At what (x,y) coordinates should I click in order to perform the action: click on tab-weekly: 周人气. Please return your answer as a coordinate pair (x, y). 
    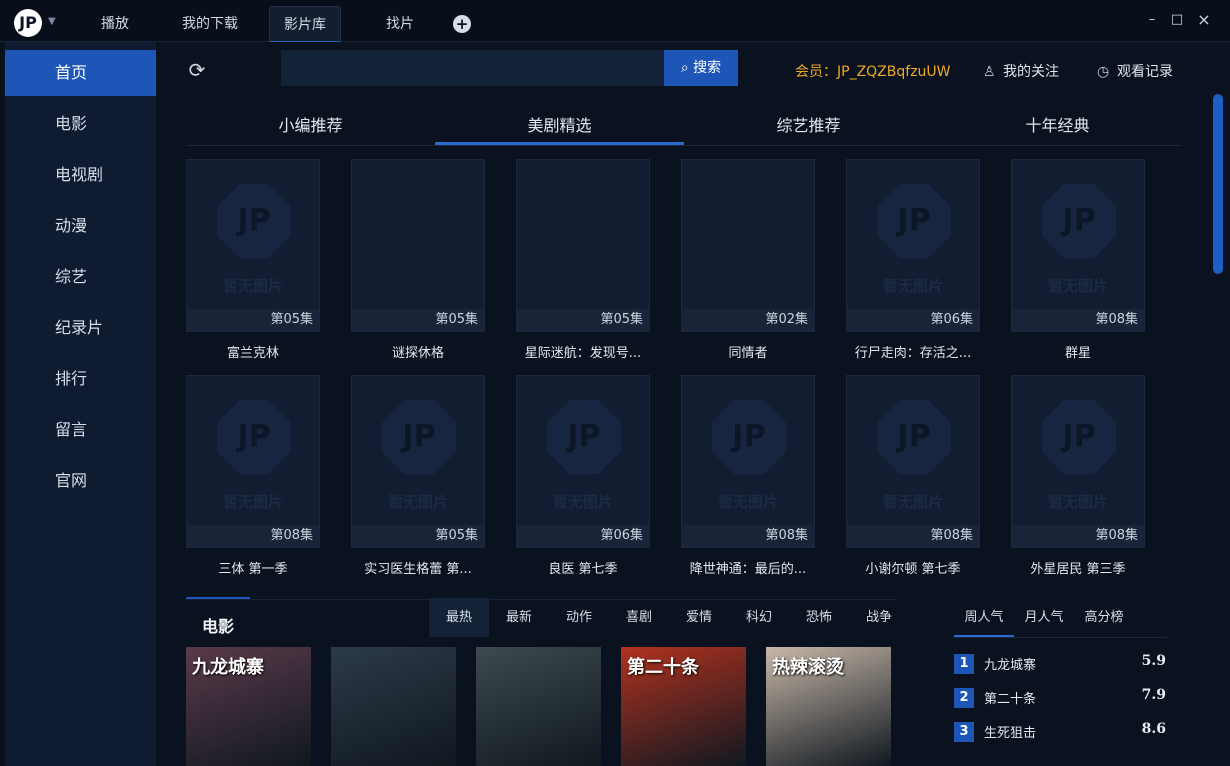
    Looking at the image, I should click on (984, 617).